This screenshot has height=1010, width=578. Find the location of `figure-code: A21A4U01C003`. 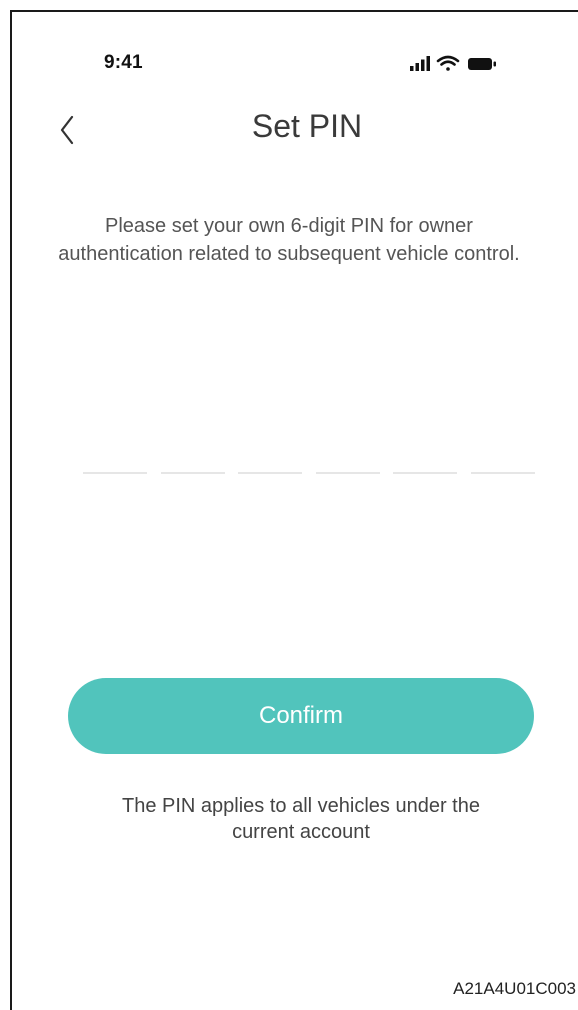

figure-code: A21A4U01C003 is located at coordinates (514, 988).